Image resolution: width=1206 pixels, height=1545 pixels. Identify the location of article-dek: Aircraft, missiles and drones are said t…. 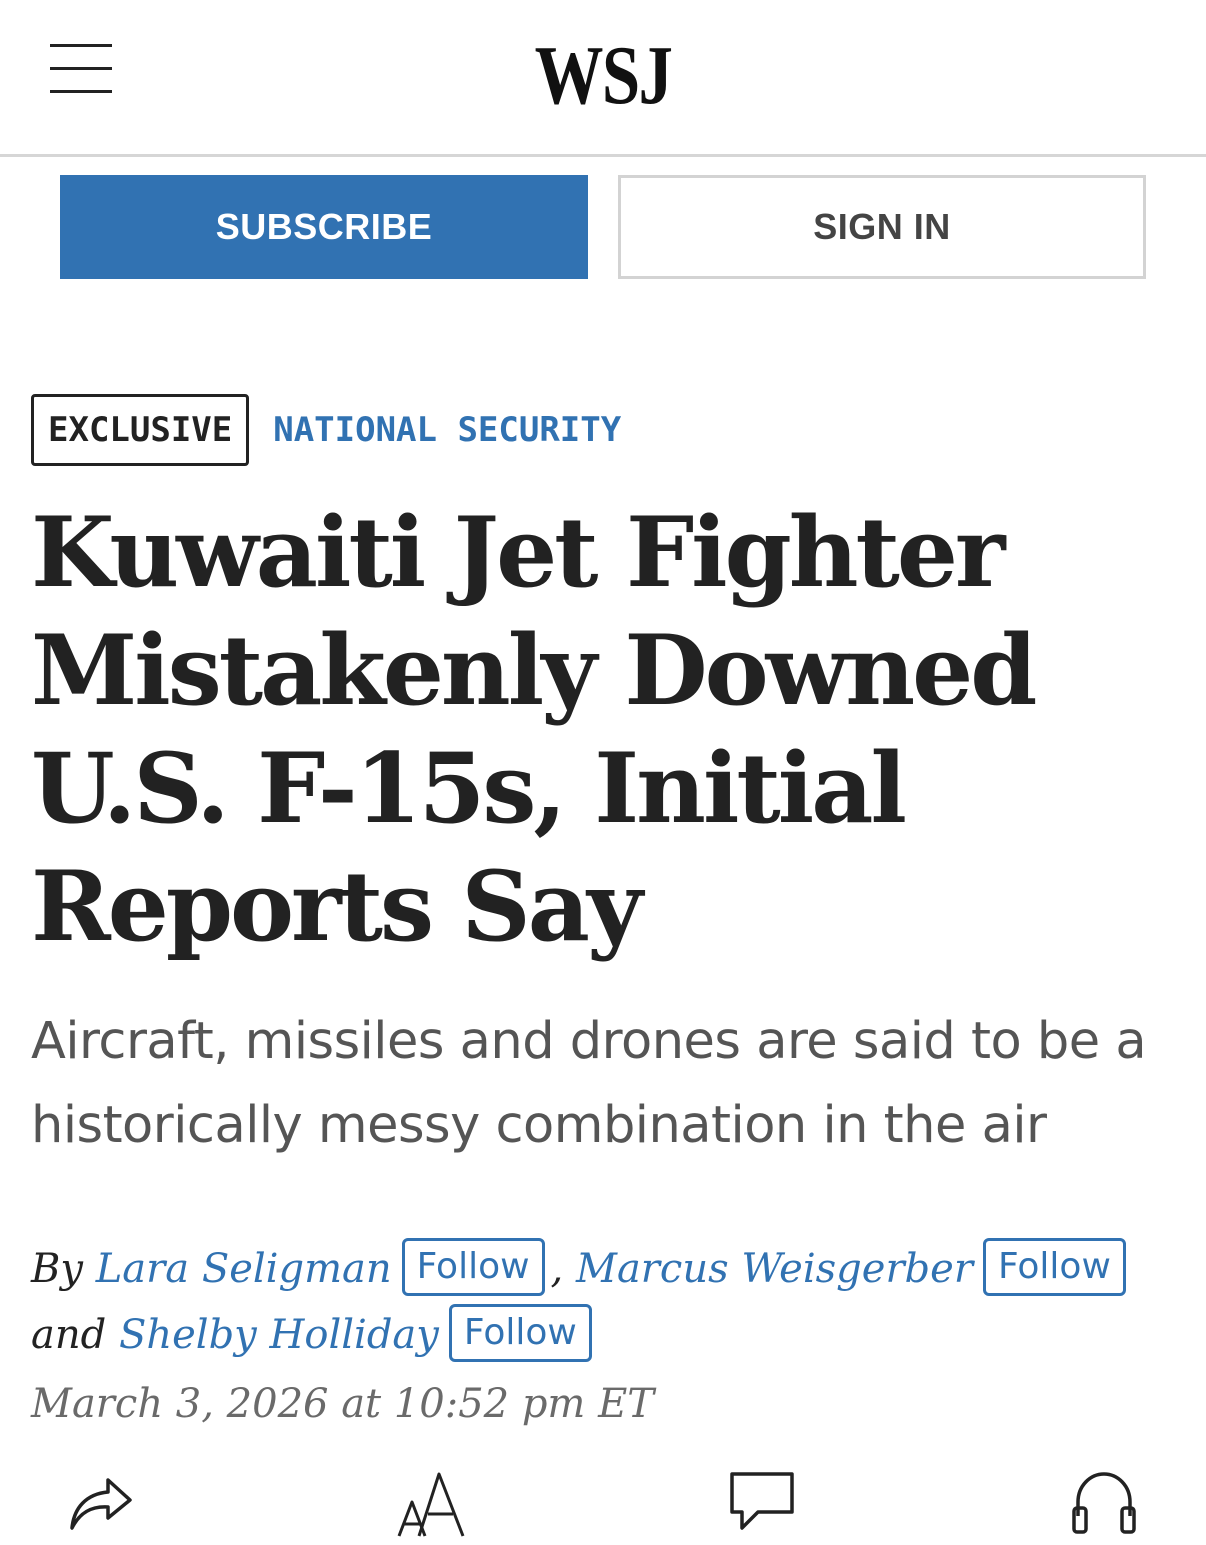
(589, 1083).